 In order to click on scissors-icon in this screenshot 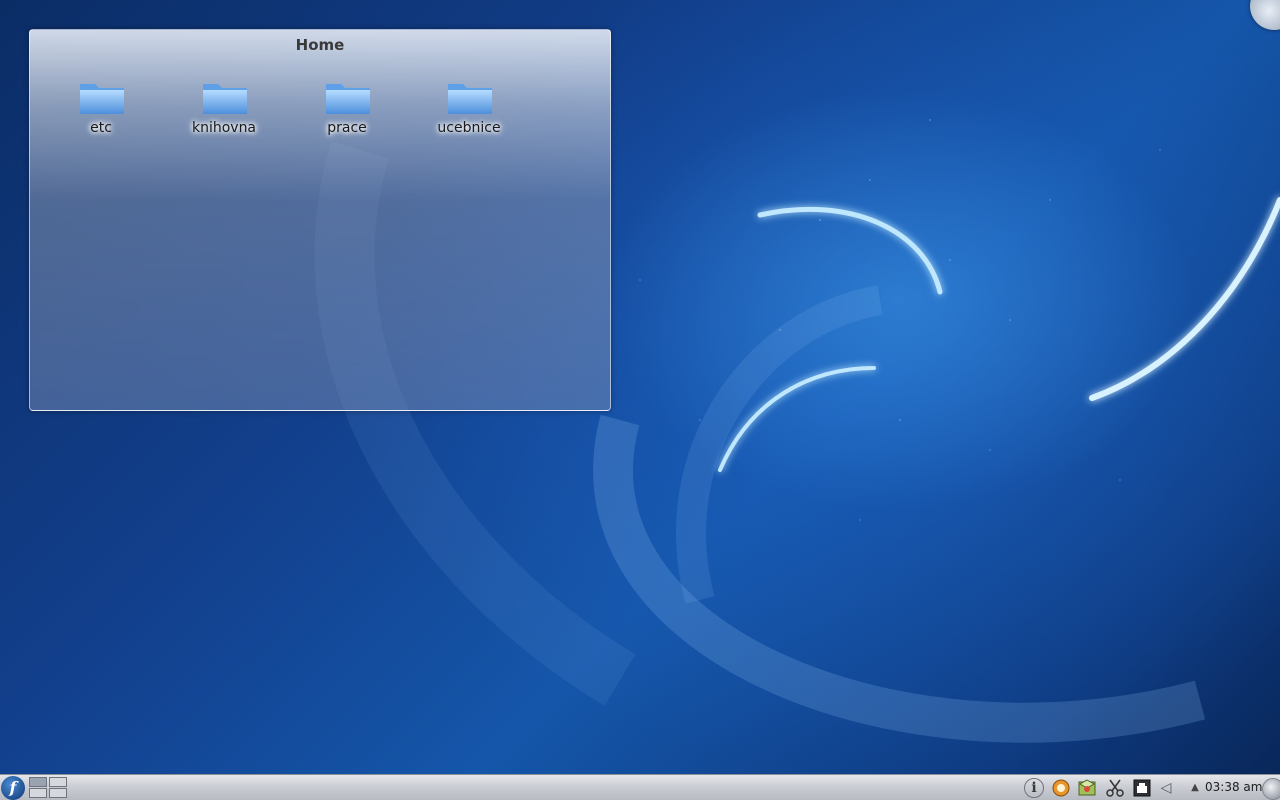, I will do `click(1115, 788)`.